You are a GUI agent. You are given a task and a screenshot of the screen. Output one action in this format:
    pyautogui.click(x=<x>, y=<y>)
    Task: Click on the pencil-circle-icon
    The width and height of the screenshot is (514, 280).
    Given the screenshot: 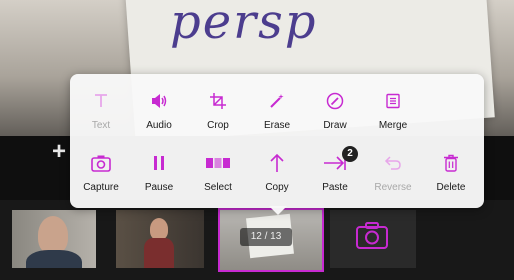 What is the action you would take?
    pyautogui.click(x=335, y=101)
    